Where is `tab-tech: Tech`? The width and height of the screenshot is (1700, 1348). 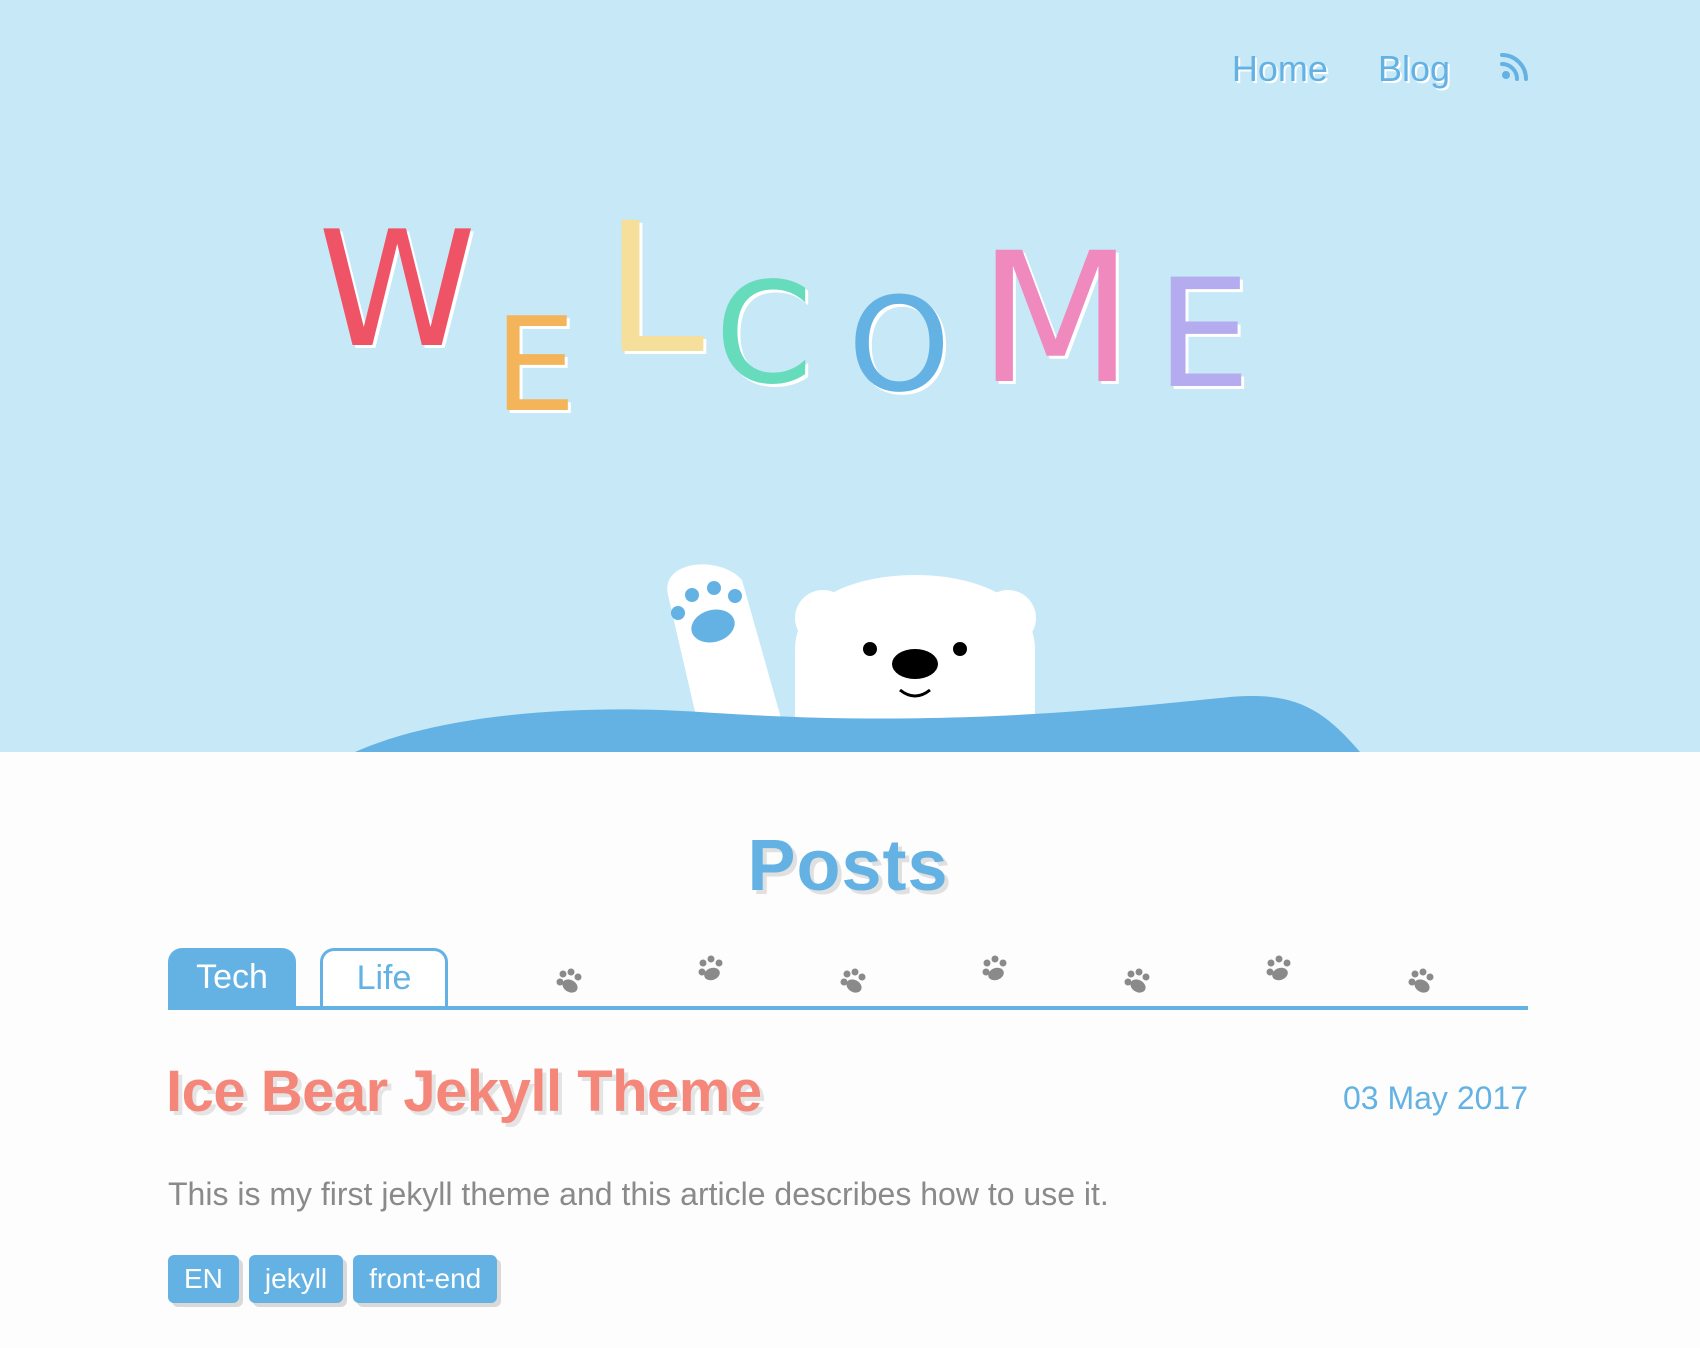
tab-tech: Tech is located at coordinates (232, 977).